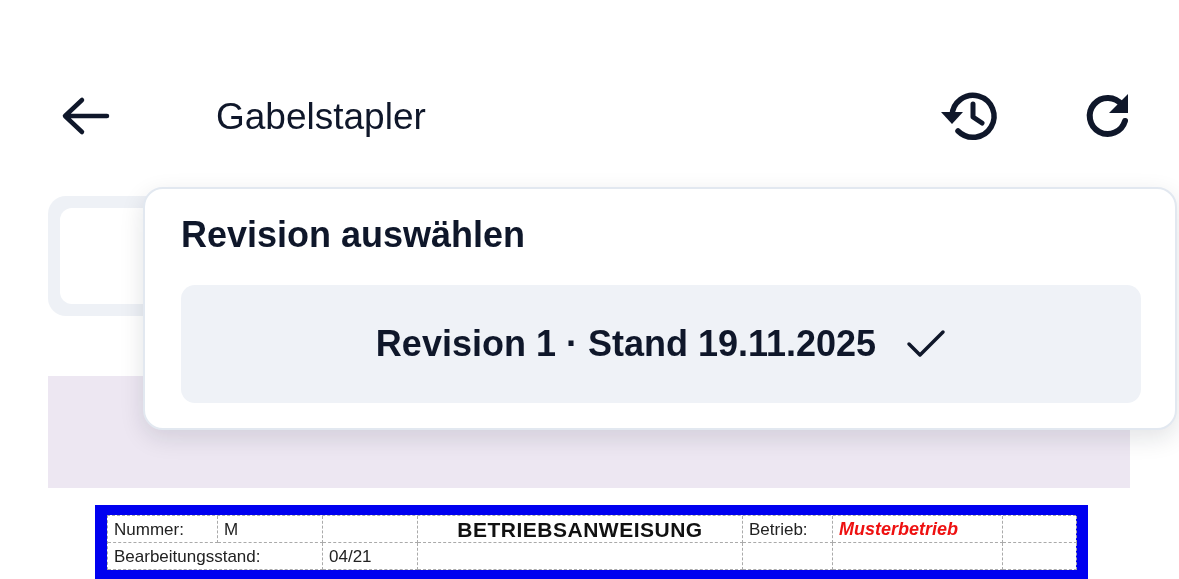 Image resolution: width=1179 pixels, height=579 pixels. I want to click on field-label: Bearbeitungsstand:, so click(215, 556).